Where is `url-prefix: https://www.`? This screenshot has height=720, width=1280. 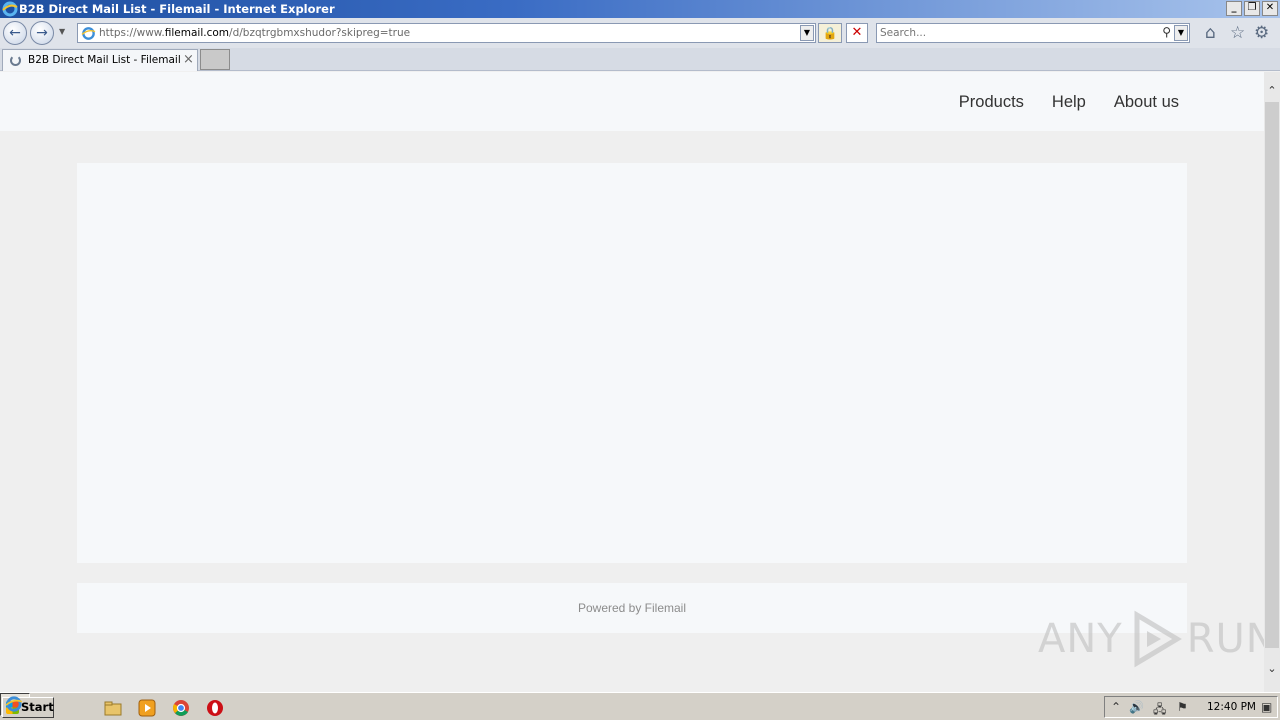
url-prefix: https://www. is located at coordinates (132, 33).